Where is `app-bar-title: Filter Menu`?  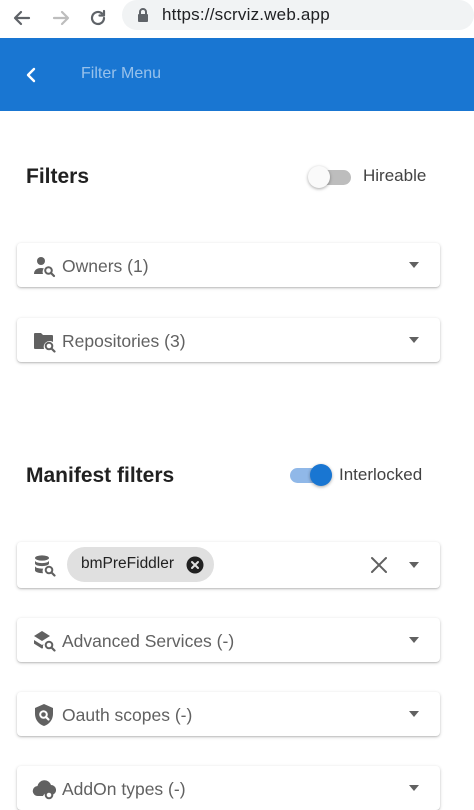 app-bar-title: Filter Menu is located at coordinates (121, 73).